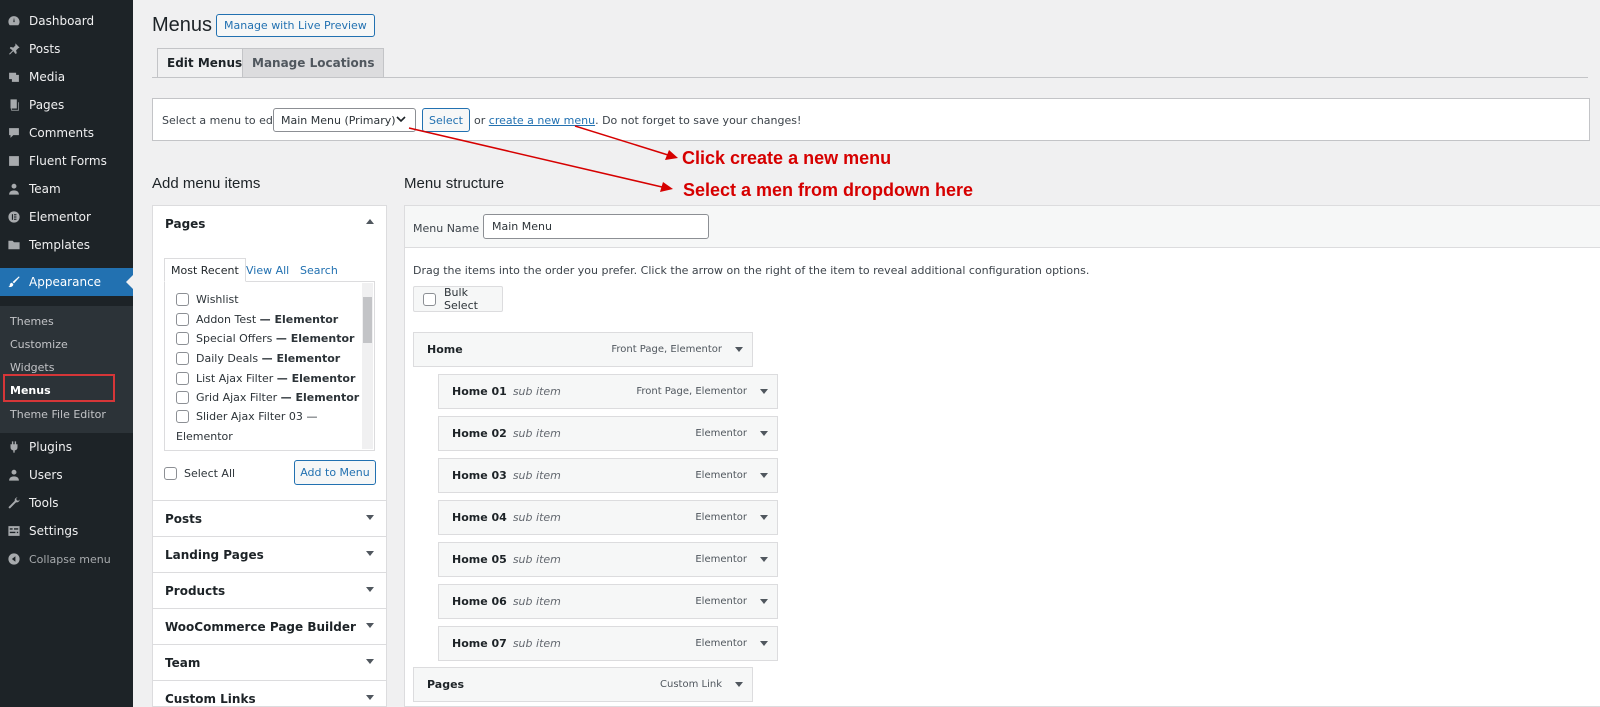 The height and width of the screenshot is (707, 1600). What do you see at coordinates (58, 414) in the screenshot?
I see `submenu-item-theme-file-editor: Theme File Editor` at bounding box center [58, 414].